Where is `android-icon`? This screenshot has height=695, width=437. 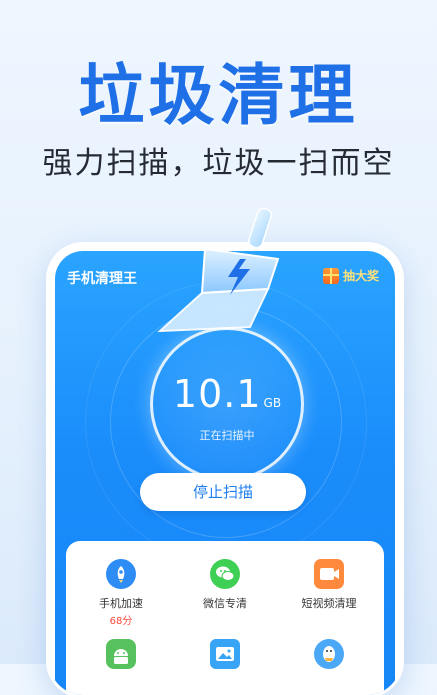
android-icon is located at coordinates (121, 654).